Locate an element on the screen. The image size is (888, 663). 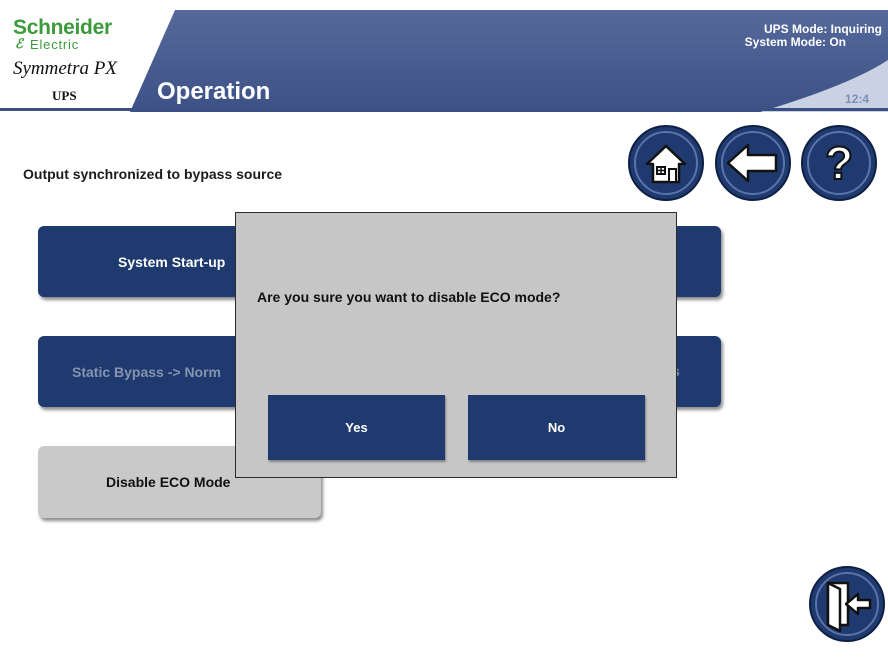
product-name: Symmetra PX is located at coordinates (65, 68).